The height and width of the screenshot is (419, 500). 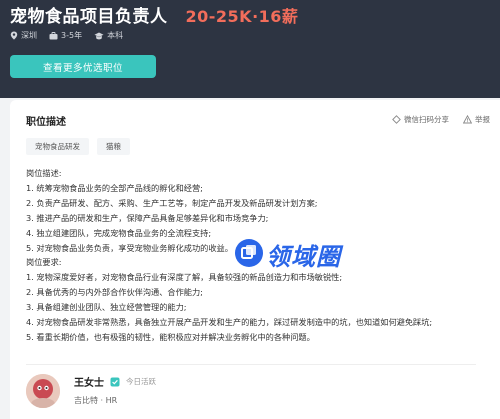 What do you see at coordinates (106, 307) in the screenshot?
I see `description-line: 3. 具备组建创业团队、独立经营管理的能力;` at bounding box center [106, 307].